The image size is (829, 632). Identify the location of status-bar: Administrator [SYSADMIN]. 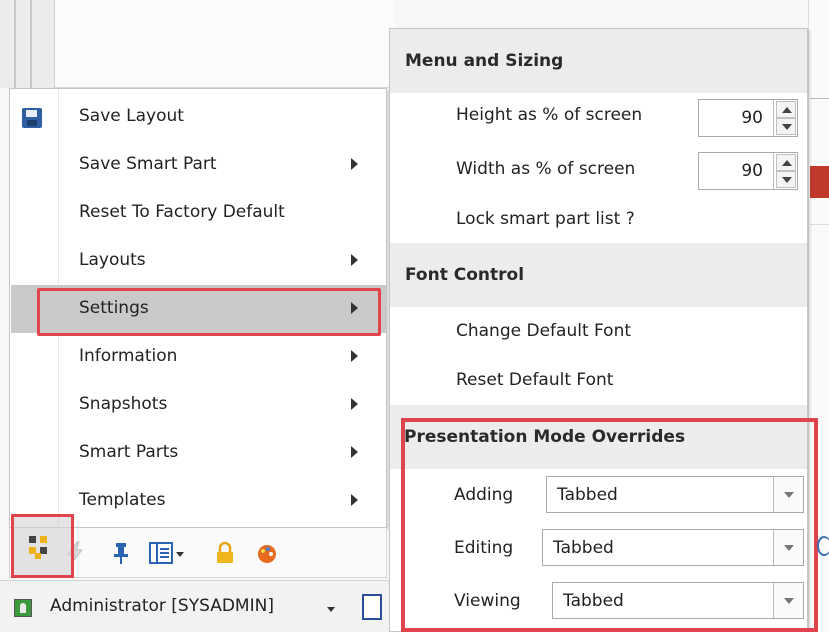
(200, 606).